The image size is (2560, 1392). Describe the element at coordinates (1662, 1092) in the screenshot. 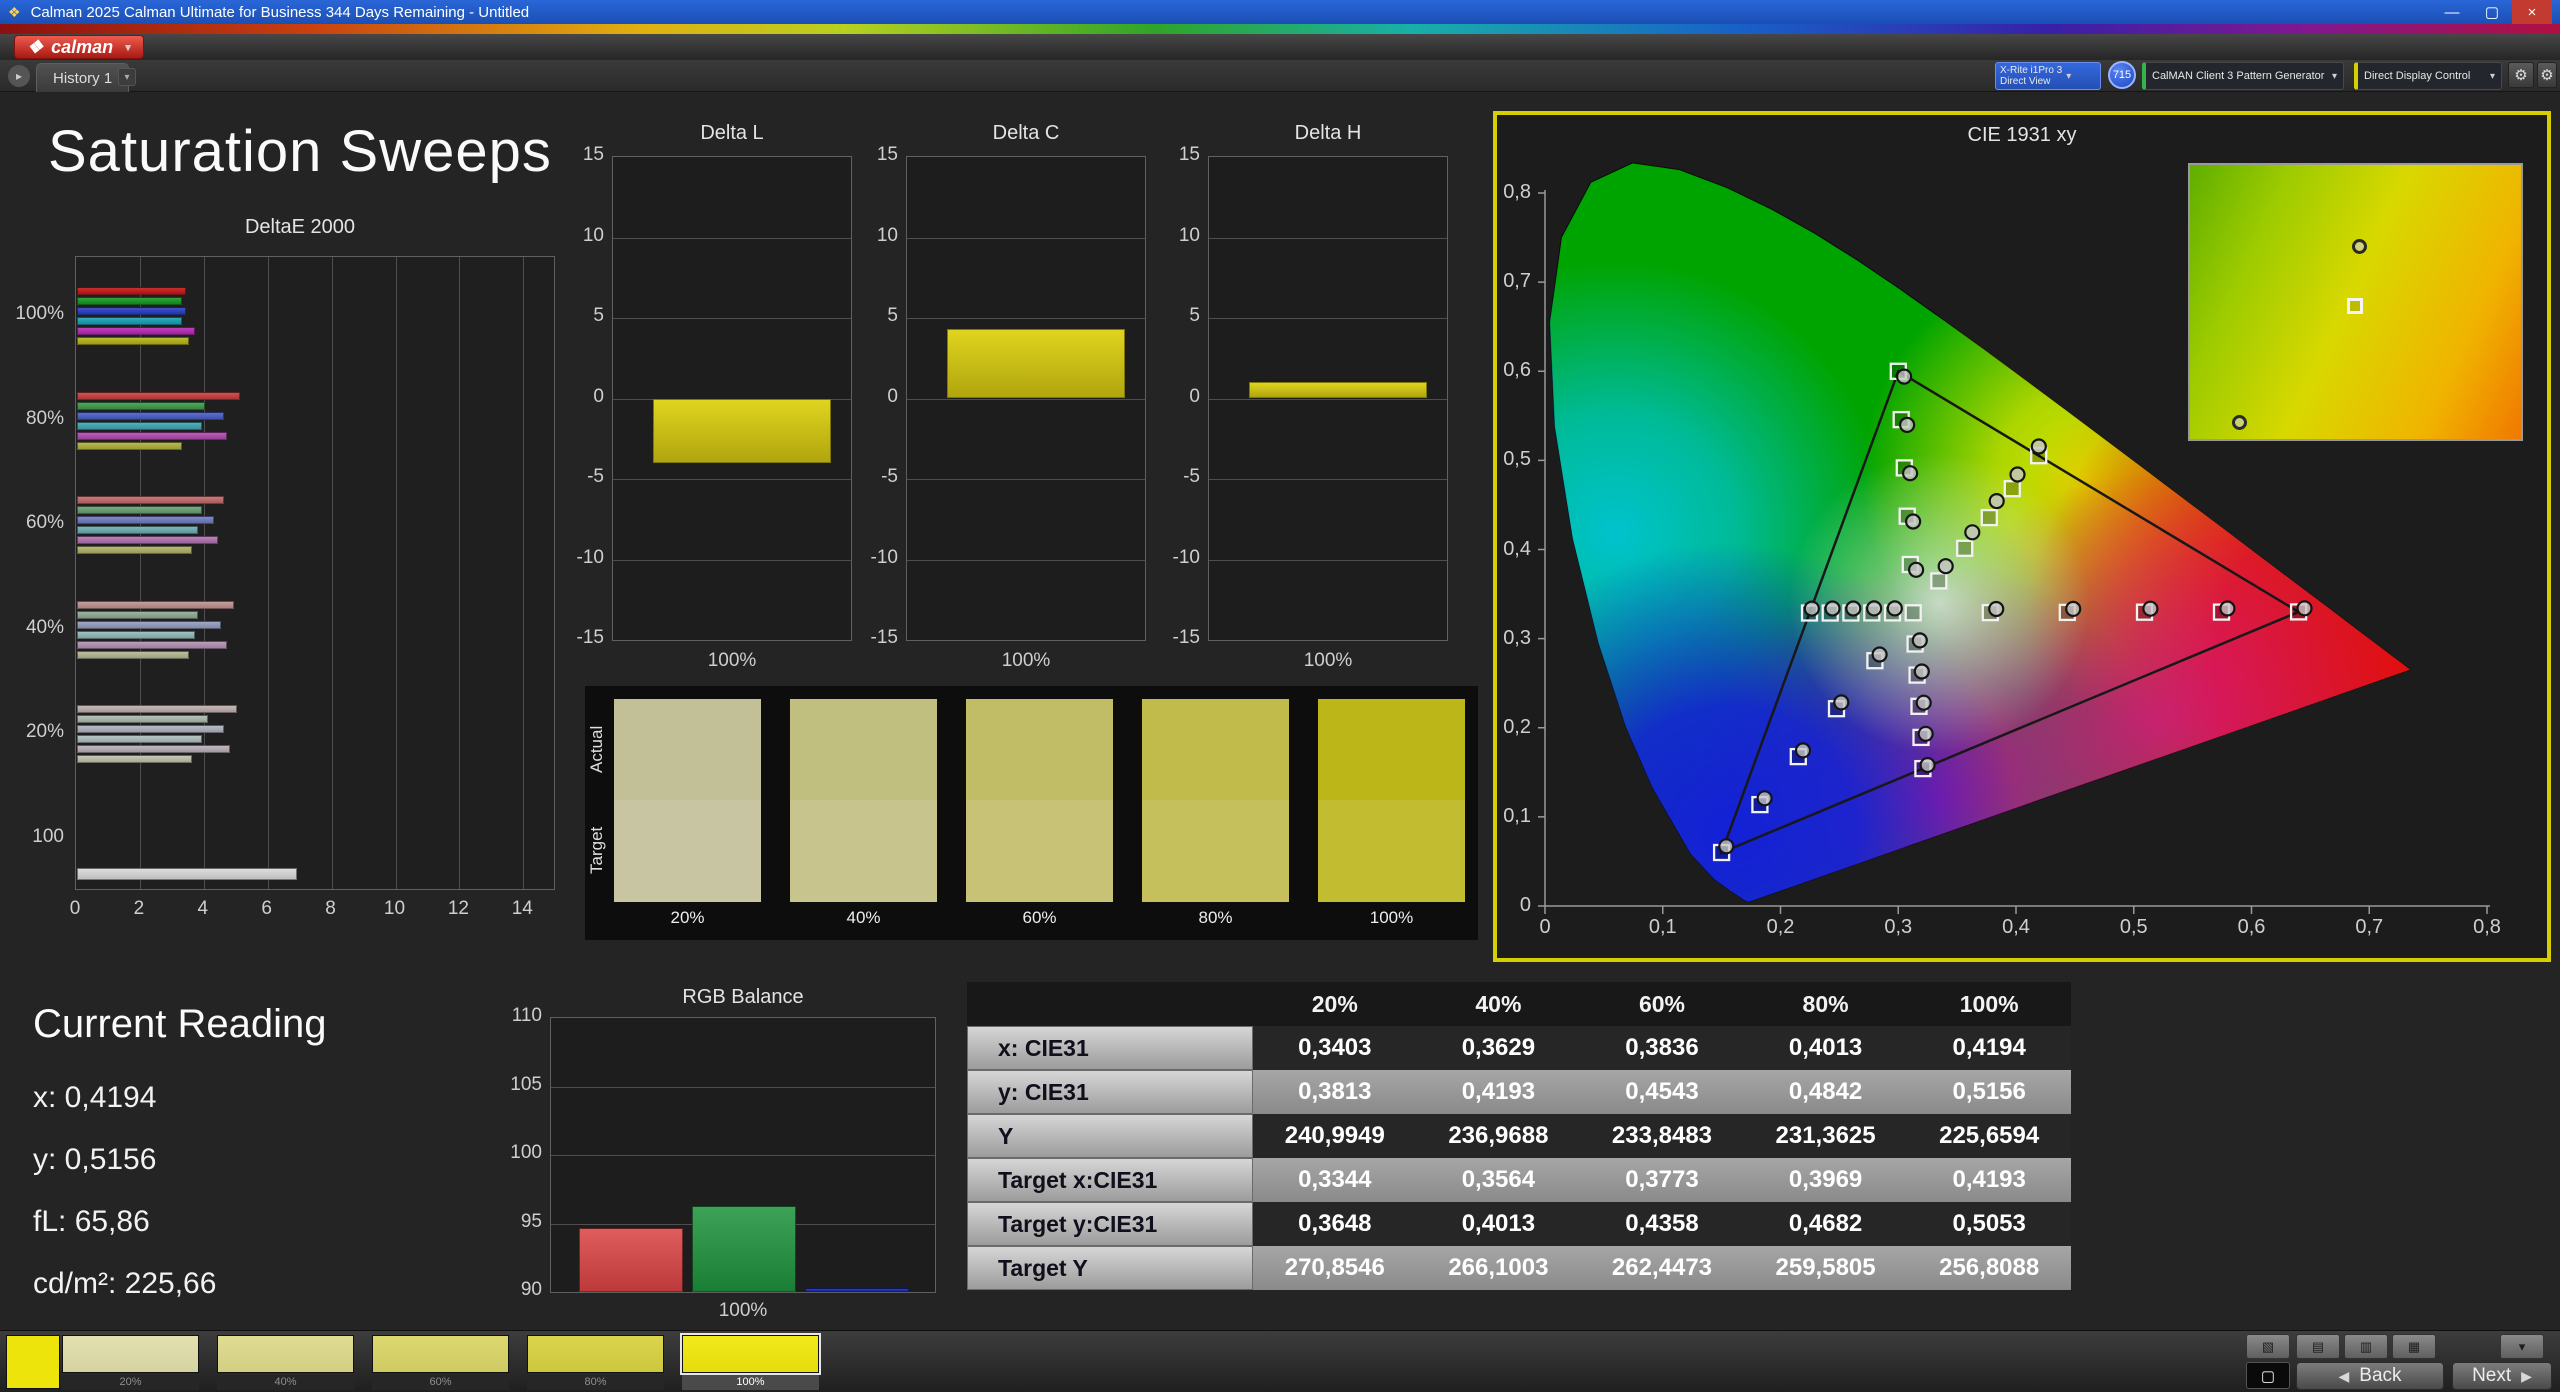

I see `table-cell: 0,4543` at that location.